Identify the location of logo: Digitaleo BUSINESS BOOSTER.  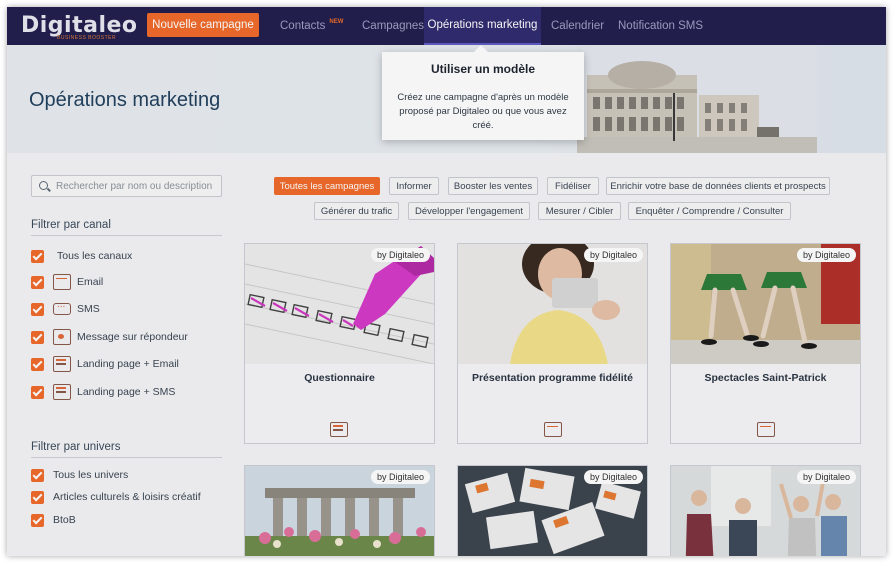
(79, 27).